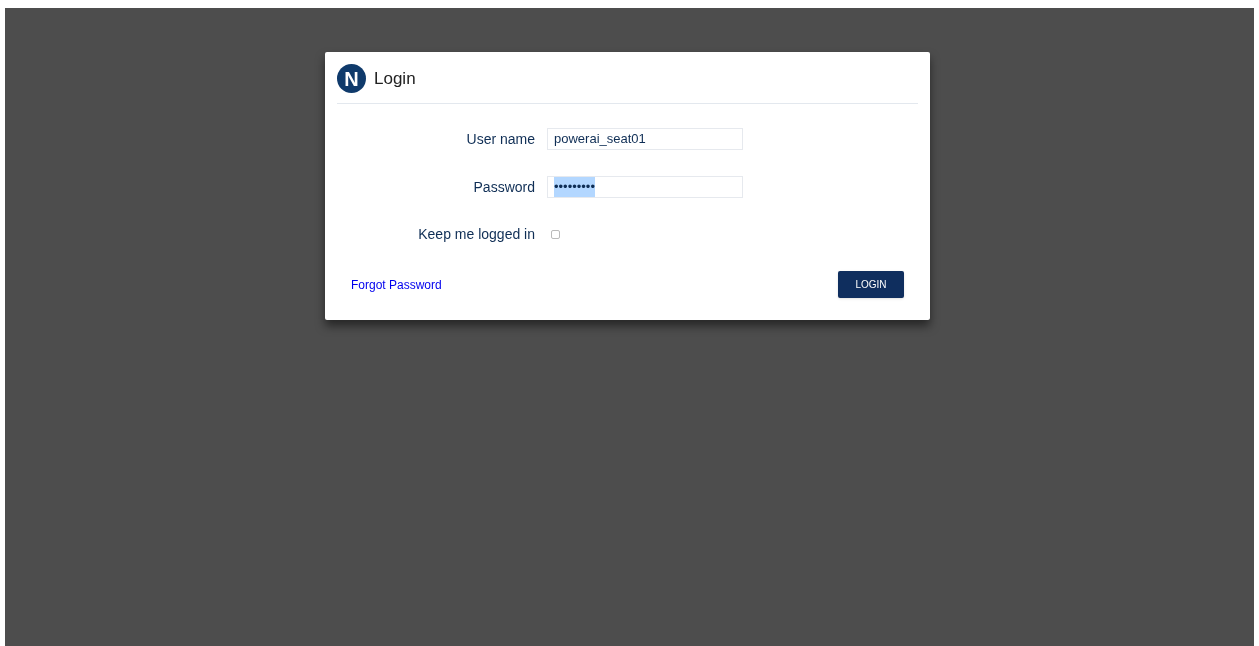  Describe the element at coordinates (871, 284) in the screenshot. I see `login-button: LOGIN` at that location.